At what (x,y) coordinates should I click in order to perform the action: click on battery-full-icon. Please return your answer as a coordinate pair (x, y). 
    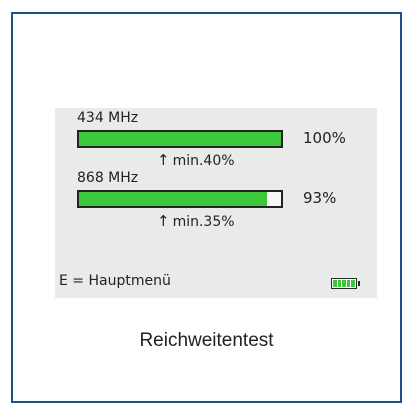
    Looking at the image, I should click on (345, 283).